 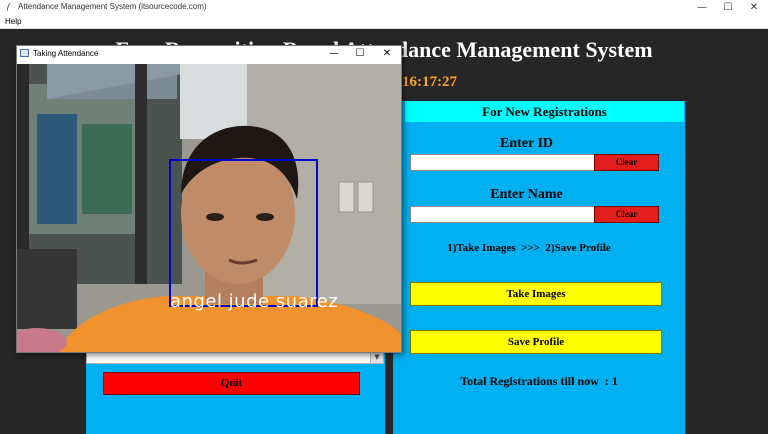 What do you see at coordinates (536, 342) in the screenshot?
I see `save-profile-button: Save Profile` at bounding box center [536, 342].